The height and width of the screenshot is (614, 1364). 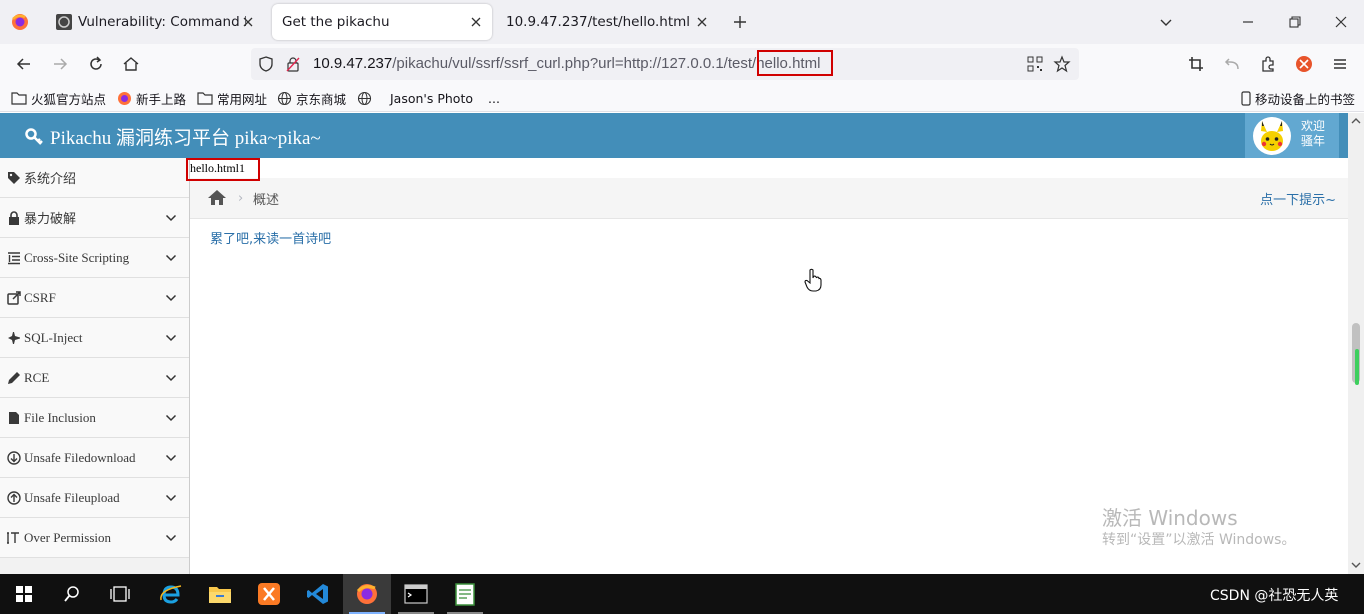 I want to click on page-scrollbar, so click(x=1356, y=343).